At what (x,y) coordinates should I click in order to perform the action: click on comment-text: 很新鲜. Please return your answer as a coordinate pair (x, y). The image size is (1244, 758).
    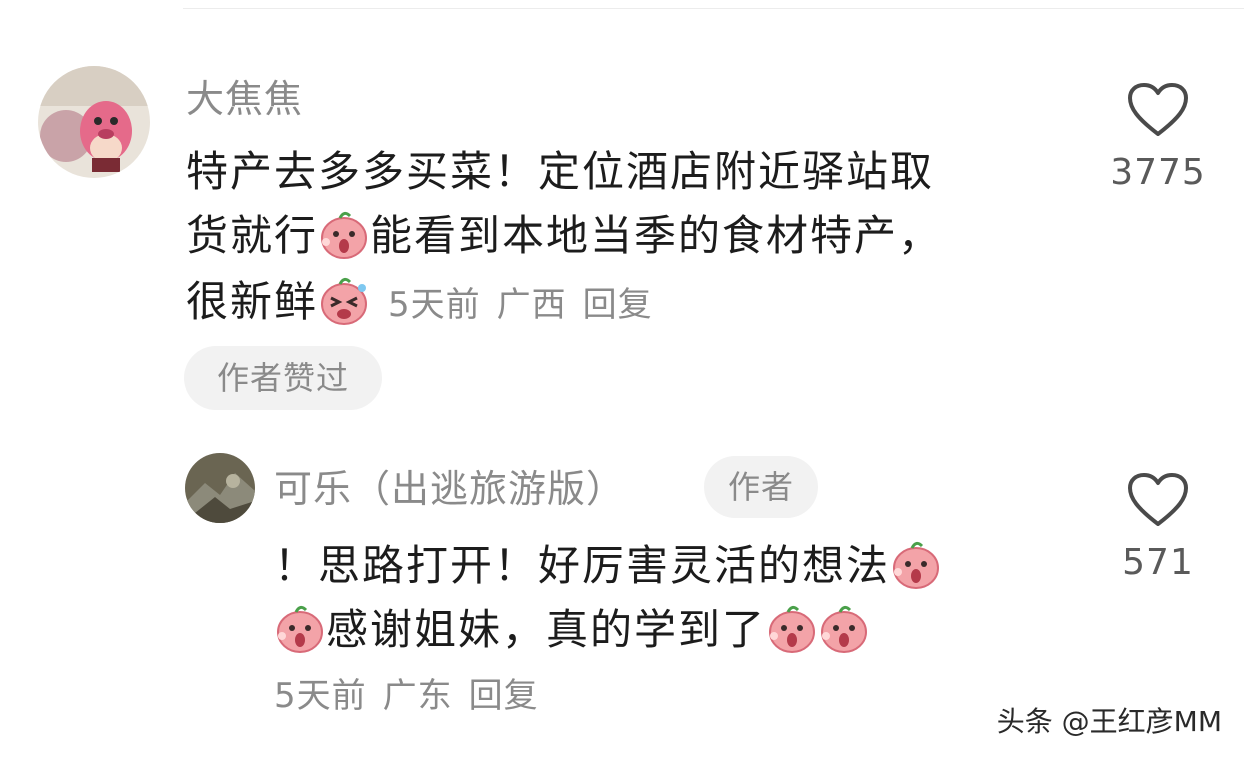
    Looking at the image, I should click on (252, 301).